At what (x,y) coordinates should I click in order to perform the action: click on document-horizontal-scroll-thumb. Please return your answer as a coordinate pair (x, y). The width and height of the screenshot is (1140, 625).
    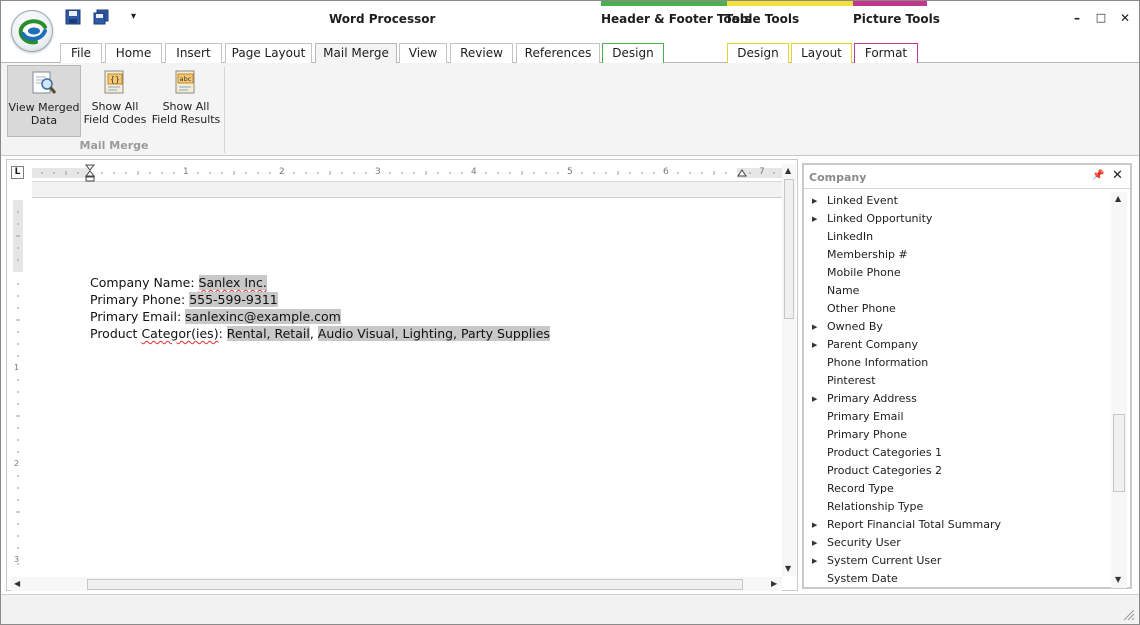
    Looking at the image, I should click on (415, 584).